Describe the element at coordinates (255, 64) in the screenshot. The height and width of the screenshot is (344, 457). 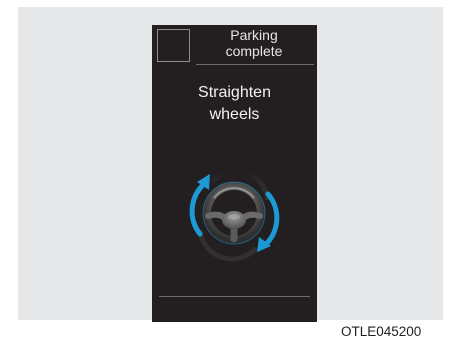
I see `title-divider` at that location.